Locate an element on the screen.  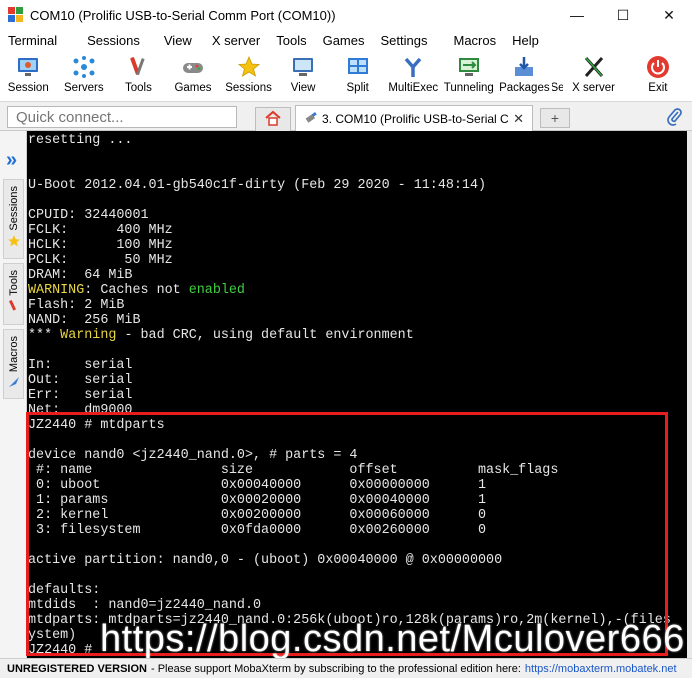
sidebar-tab-macros: Macros is located at coordinates (13, 364).